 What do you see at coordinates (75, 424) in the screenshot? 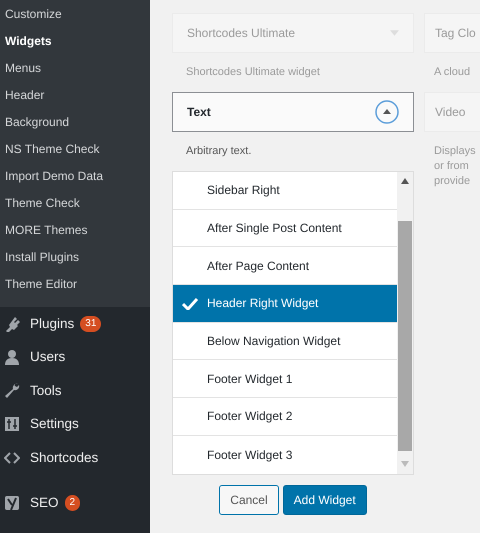
I see `menu-item: Settings` at bounding box center [75, 424].